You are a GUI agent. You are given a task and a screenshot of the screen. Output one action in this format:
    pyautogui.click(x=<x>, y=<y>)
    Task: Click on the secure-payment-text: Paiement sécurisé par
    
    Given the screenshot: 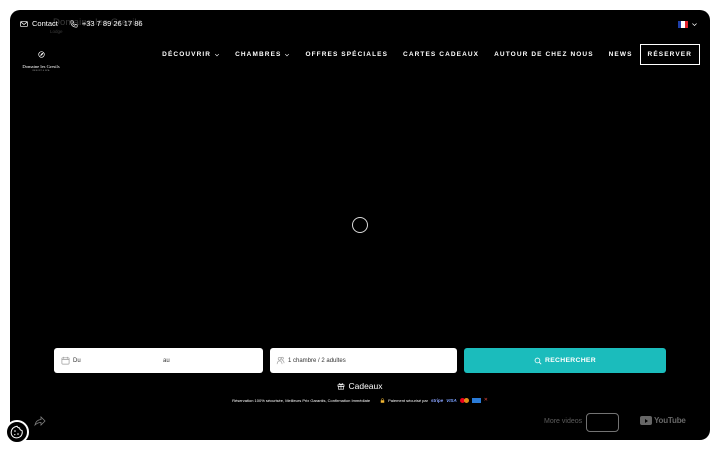 What is the action you would take?
    pyautogui.click(x=408, y=400)
    